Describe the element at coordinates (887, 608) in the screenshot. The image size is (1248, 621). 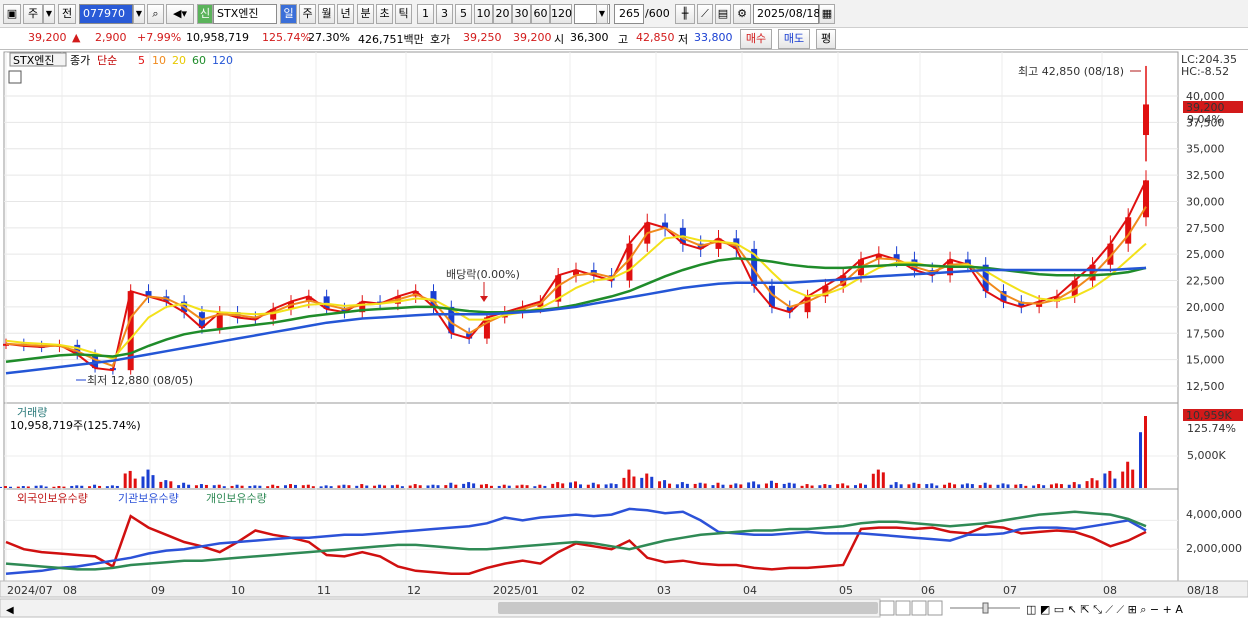
I see `scroll-right-icon` at that location.